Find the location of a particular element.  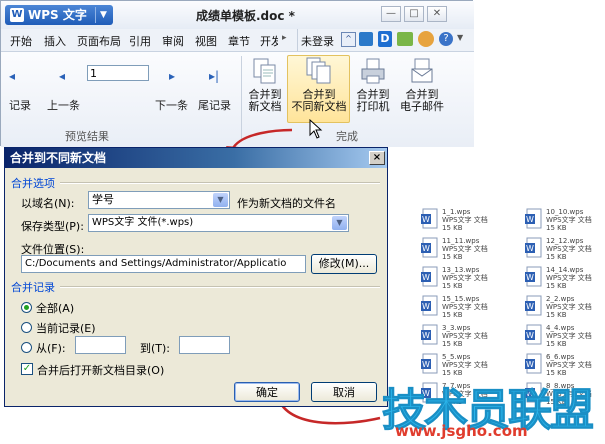

range-to-label: 到(T): is located at coordinates (155, 348).